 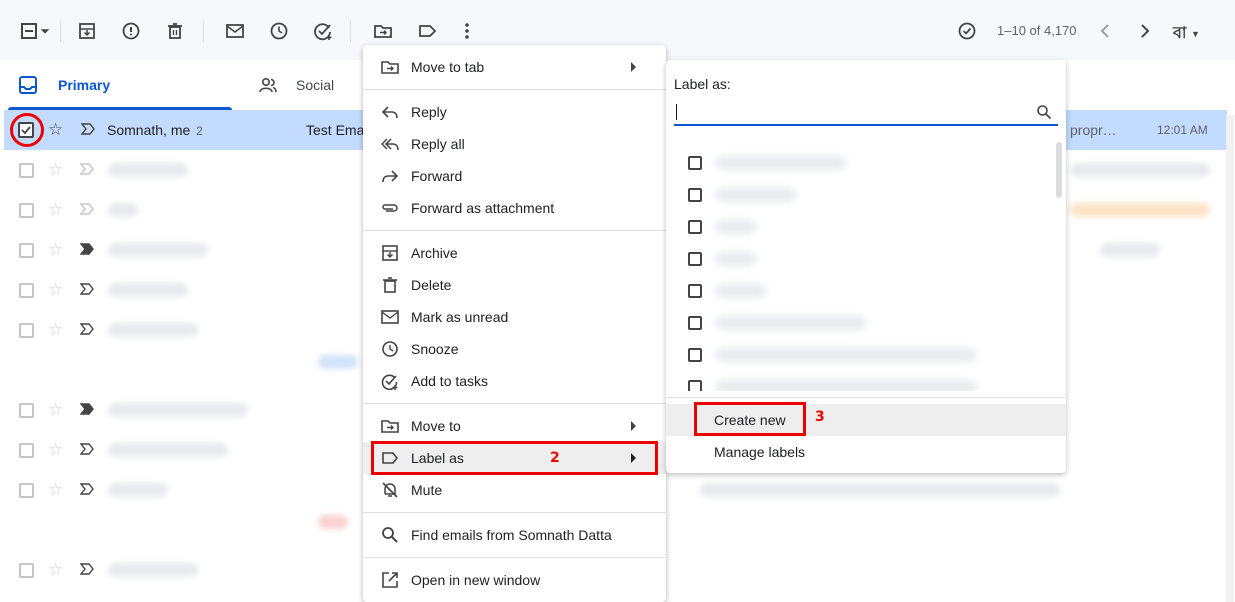 I want to click on sender-text: Somnath, me, so click(x=149, y=130).